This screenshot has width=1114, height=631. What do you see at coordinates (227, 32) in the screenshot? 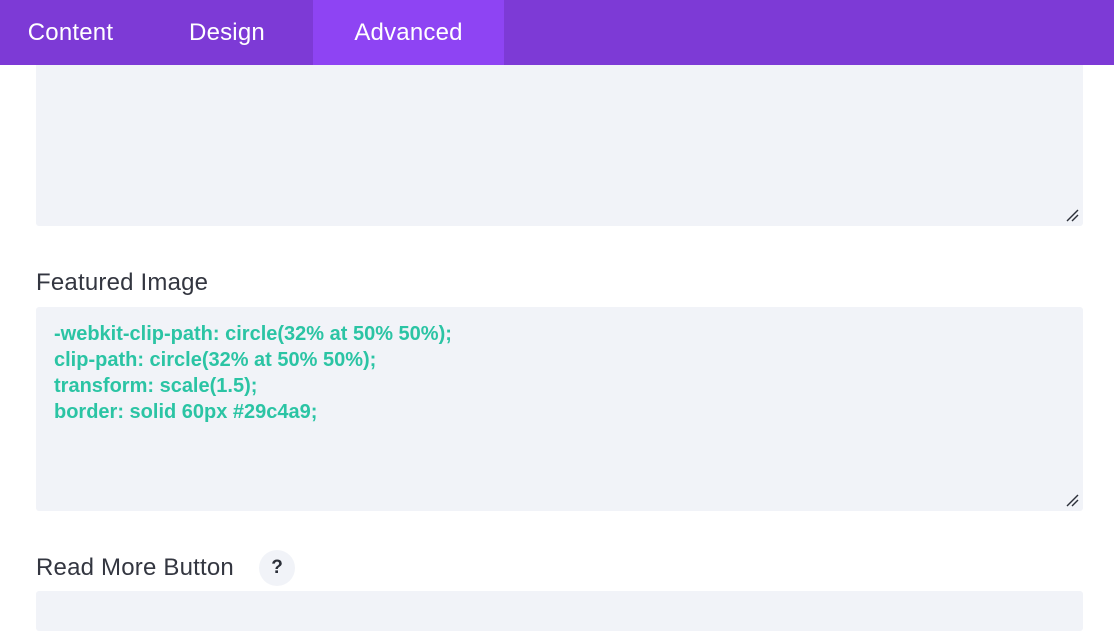
I see `tab-design: Design` at bounding box center [227, 32].